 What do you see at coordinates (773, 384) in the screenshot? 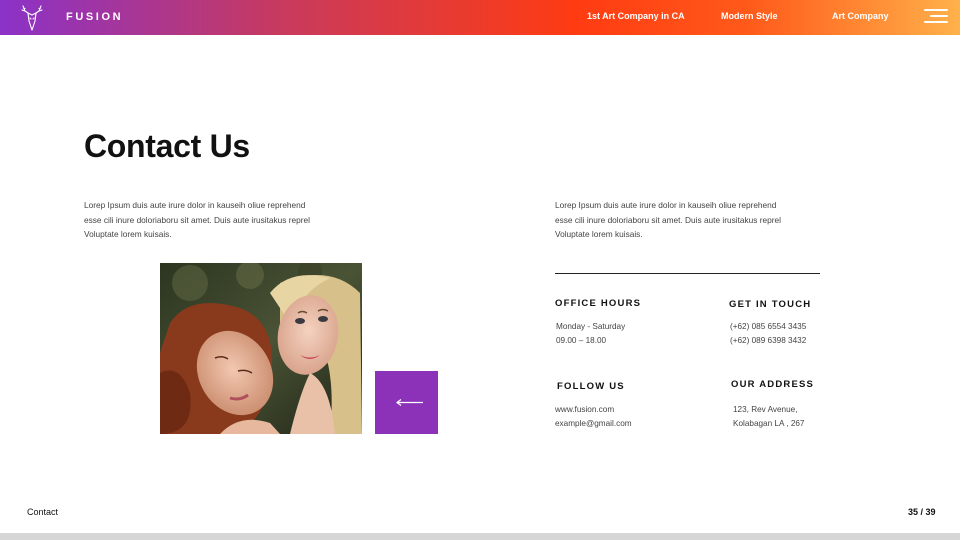
I see `our-address-heading: OUR ADDRESS` at bounding box center [773, 384].